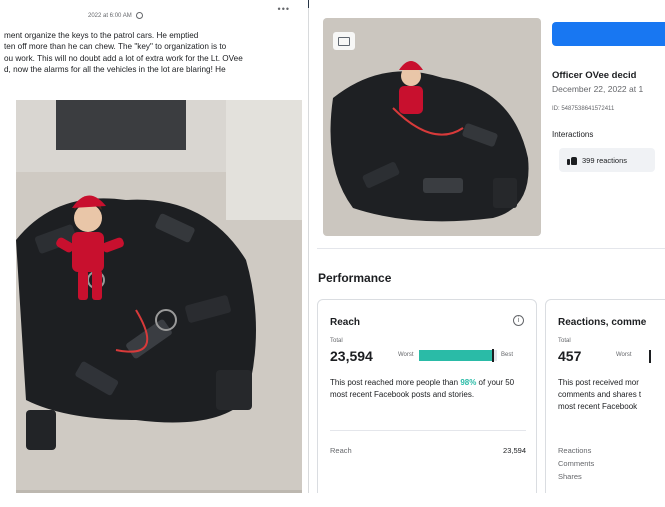 This screenshot has width=665, height=507. I want to click on reach-desc-percent: 98%, so click(468, 382).